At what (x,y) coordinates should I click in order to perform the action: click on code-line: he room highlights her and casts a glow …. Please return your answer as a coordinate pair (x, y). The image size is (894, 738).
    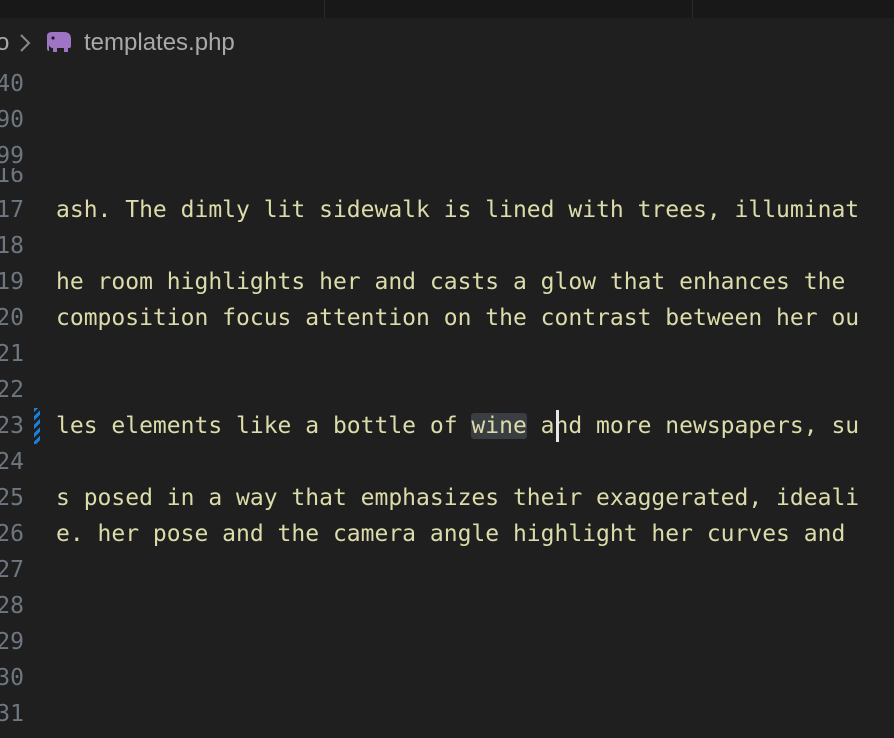
    Looking at the image, I should click on (450, 282).